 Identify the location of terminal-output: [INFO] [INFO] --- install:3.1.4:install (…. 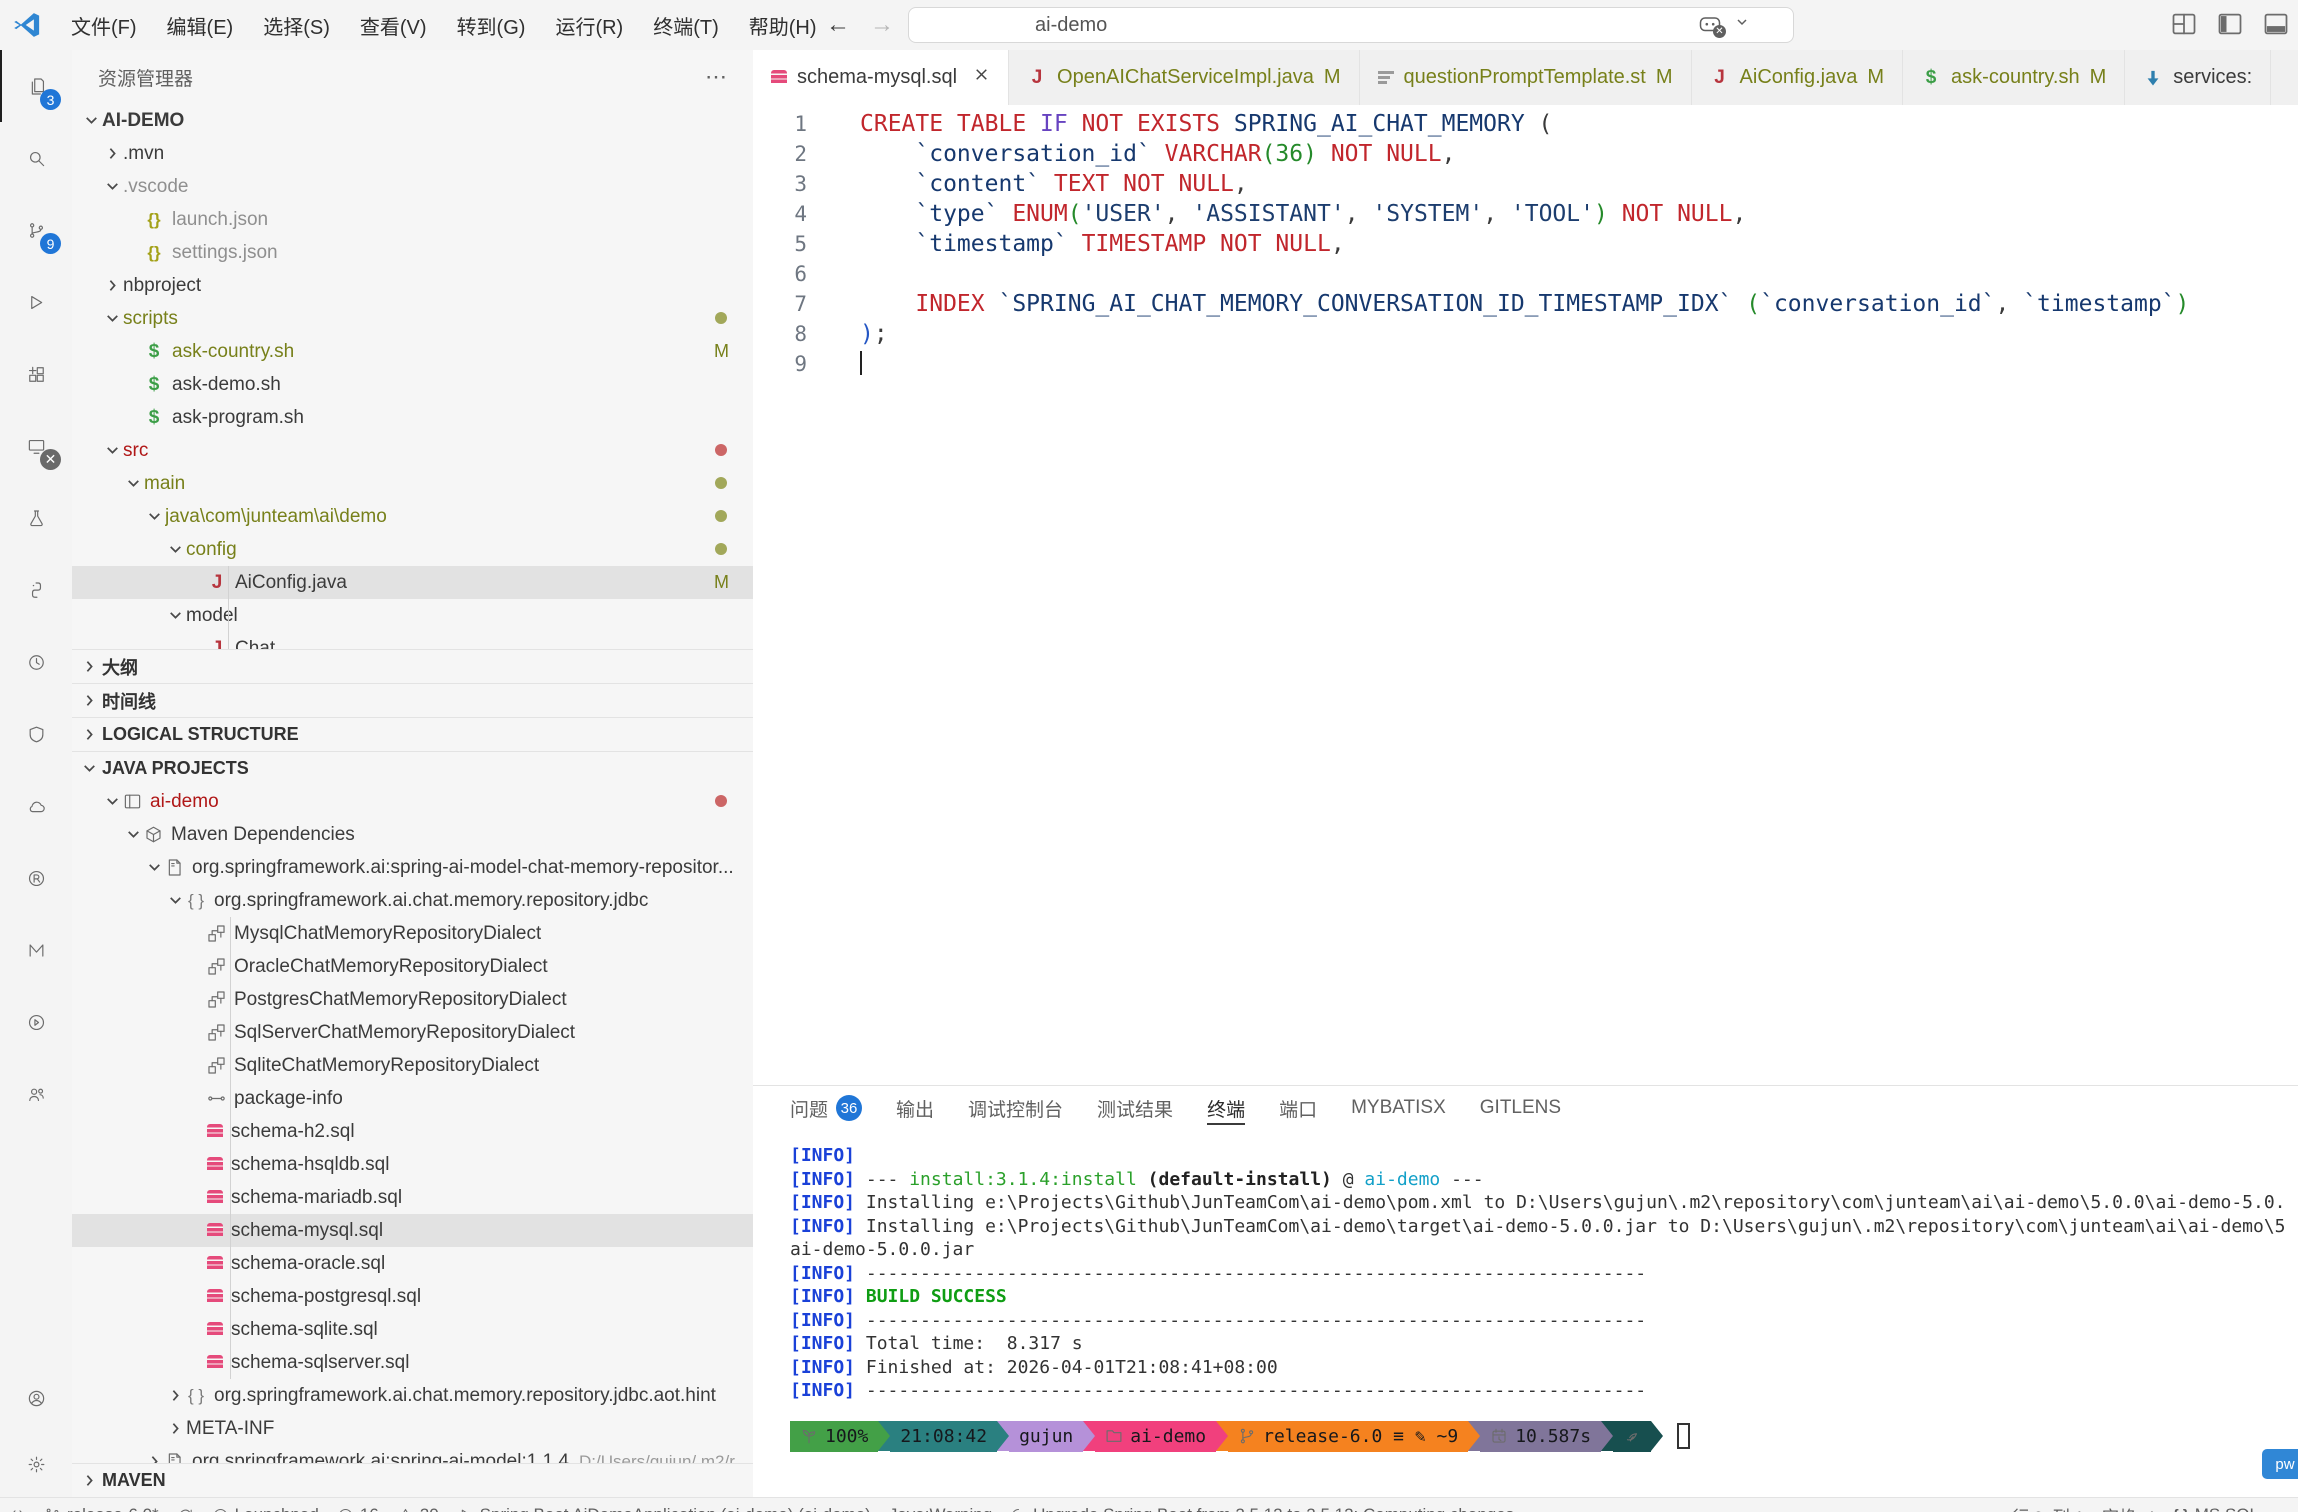
(1525, 1266).